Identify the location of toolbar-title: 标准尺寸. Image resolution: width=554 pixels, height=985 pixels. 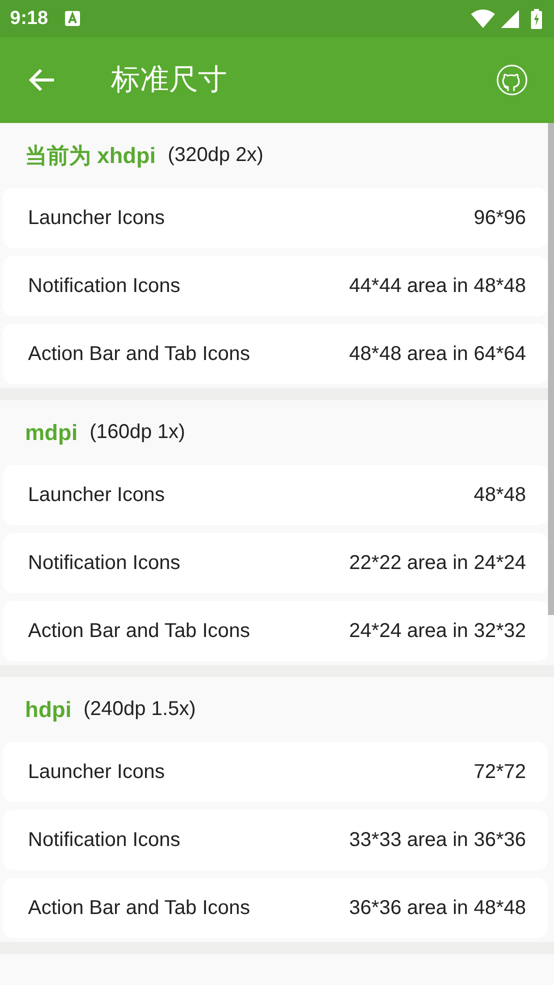
(169, 80).